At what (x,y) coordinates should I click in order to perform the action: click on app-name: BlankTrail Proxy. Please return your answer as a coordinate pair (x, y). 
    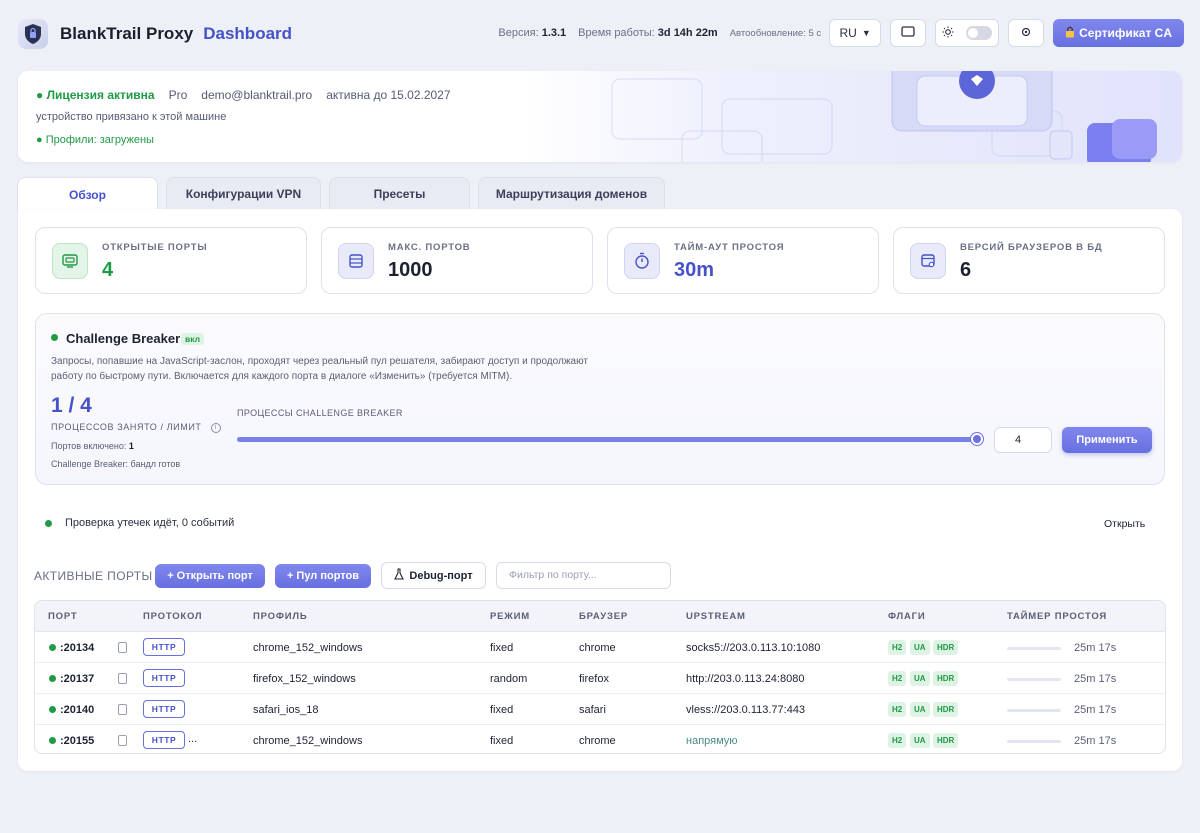
    Looking at the image, I should click on (127, 33).